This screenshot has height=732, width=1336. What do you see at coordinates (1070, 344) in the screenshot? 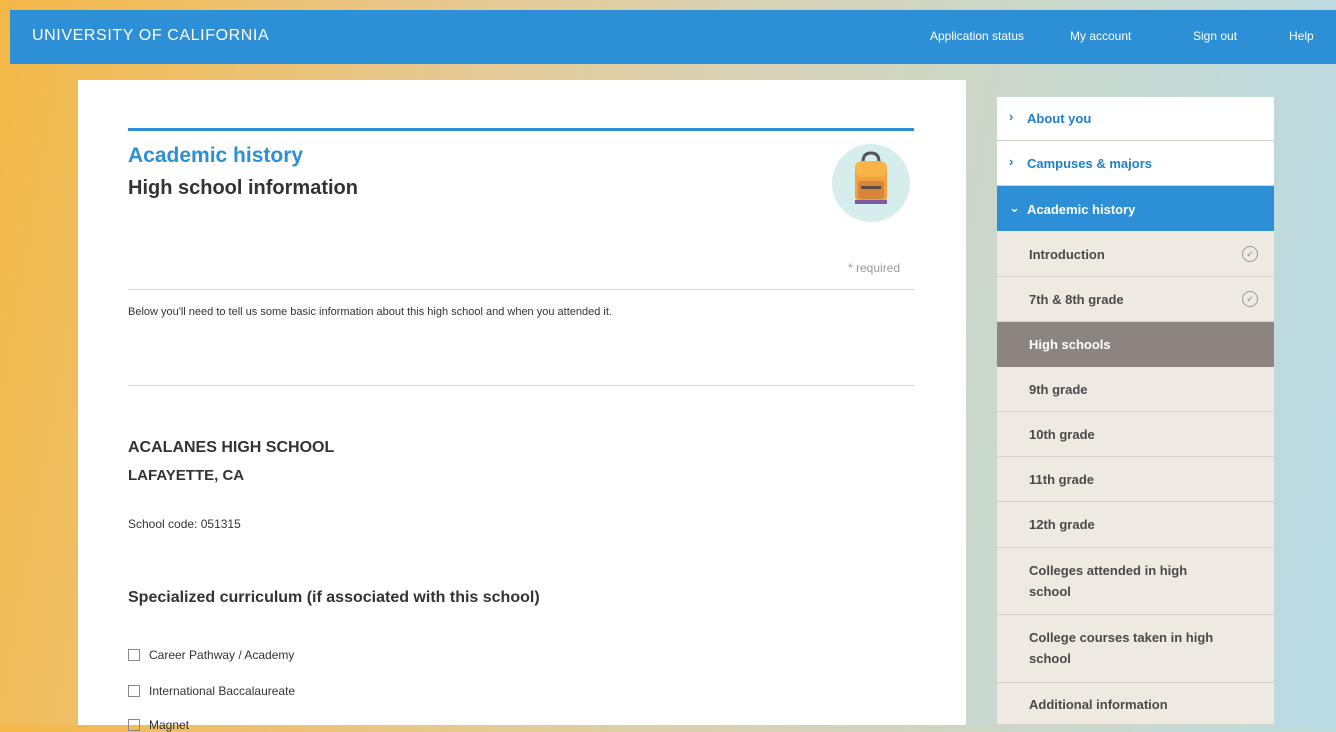
I see `sidebar-item-label: High schools` at bounding box center [1070, 344].